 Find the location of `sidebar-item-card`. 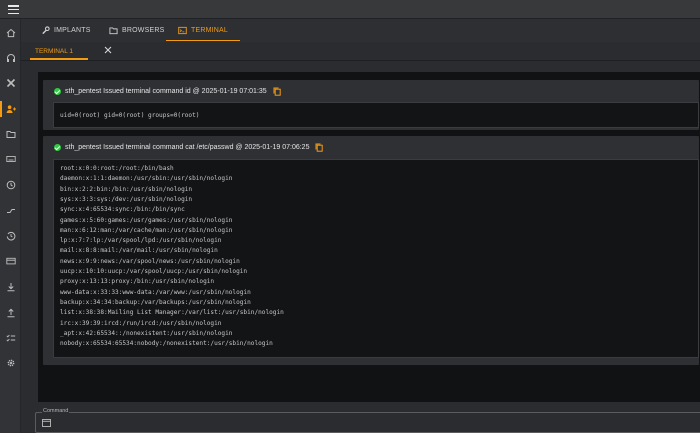

sidebar-item-card is located at coordinates (10, 261).